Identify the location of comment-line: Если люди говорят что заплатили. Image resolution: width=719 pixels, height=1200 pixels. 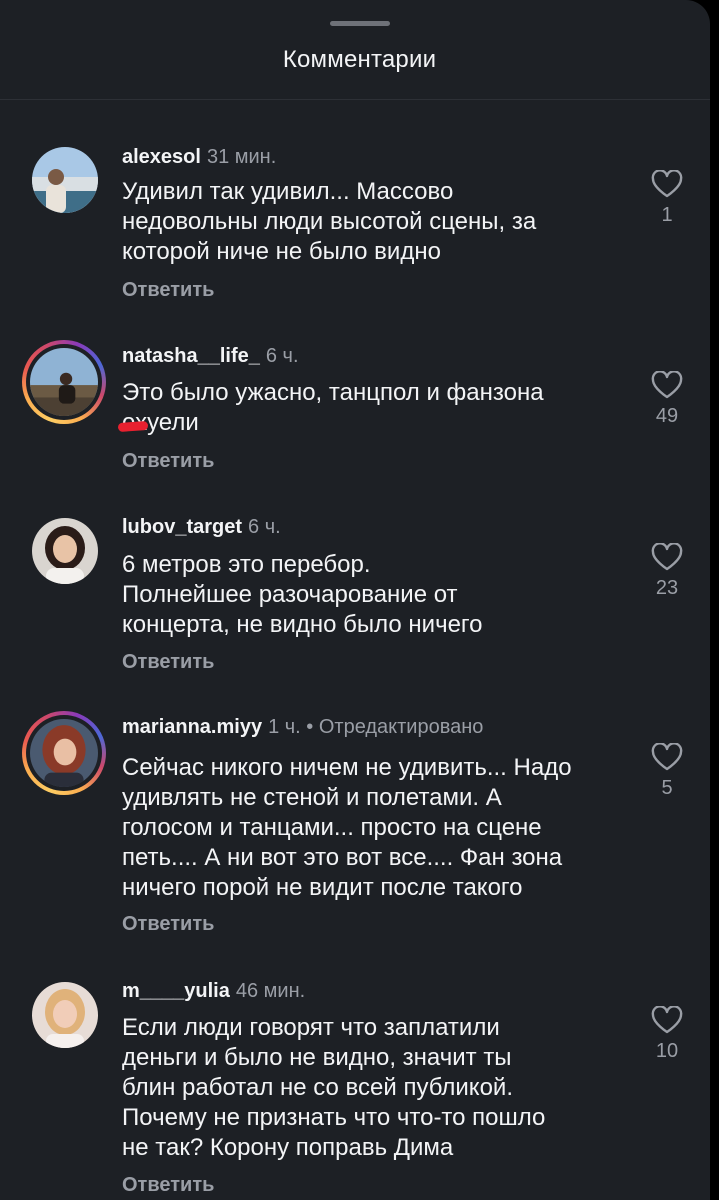
(311, 1027).